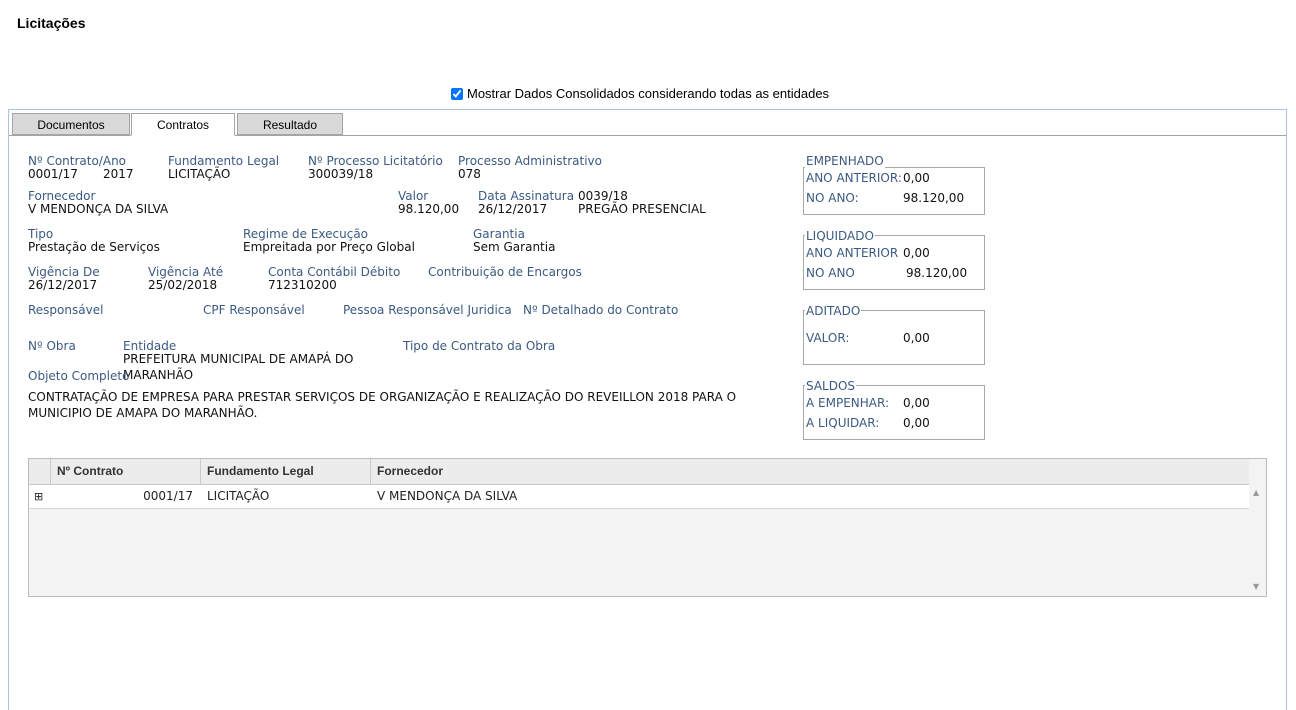  What do you see at coordinates (64, 272) in the screenshot?
I see `vigencia-de-label: Vigência De` at bounding box center [64, 272].